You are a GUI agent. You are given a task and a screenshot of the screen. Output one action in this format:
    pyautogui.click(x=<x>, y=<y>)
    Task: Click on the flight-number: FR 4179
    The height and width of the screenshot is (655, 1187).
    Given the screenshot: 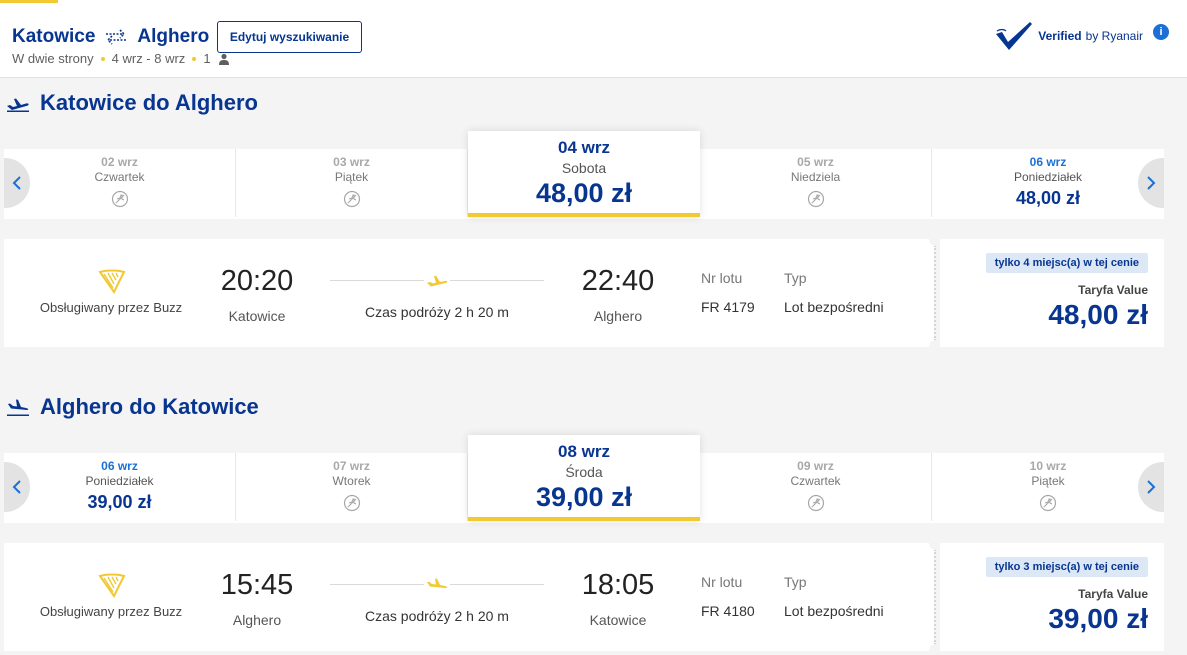 What is the action you would take?
    pyautogui.click(x=728, y=307)
    